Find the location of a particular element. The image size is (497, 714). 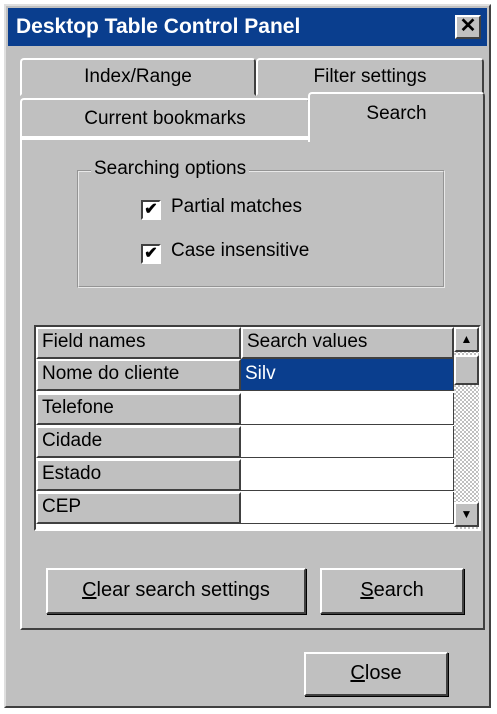

field-name-cell: Cidade is located at coordinates (138, 442).